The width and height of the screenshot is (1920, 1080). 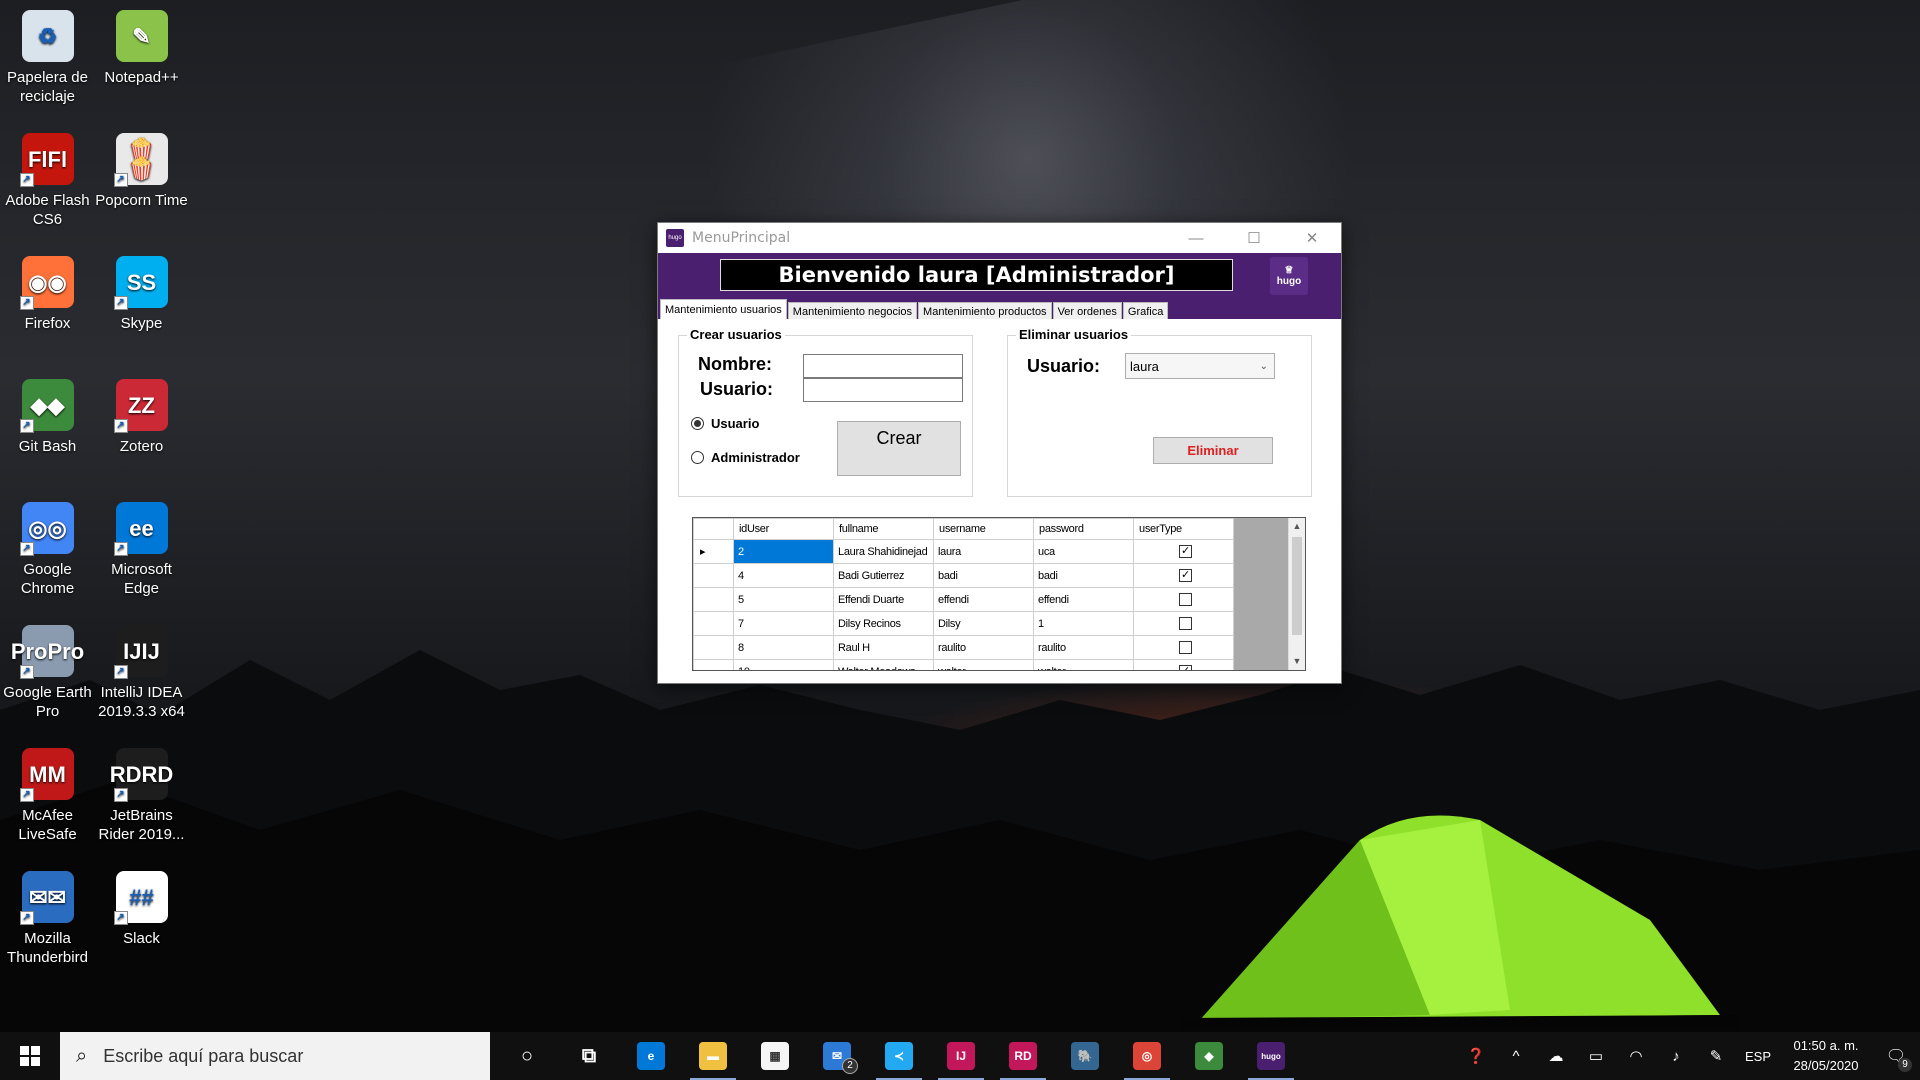 I want to click on cell-id: 7, so click(x=783, y=623).